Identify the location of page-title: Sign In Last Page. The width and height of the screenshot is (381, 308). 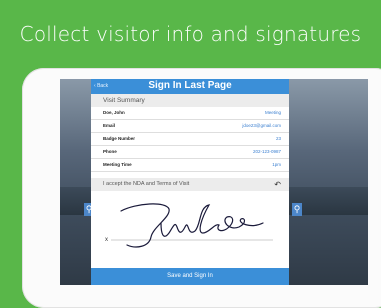
(190, 85).